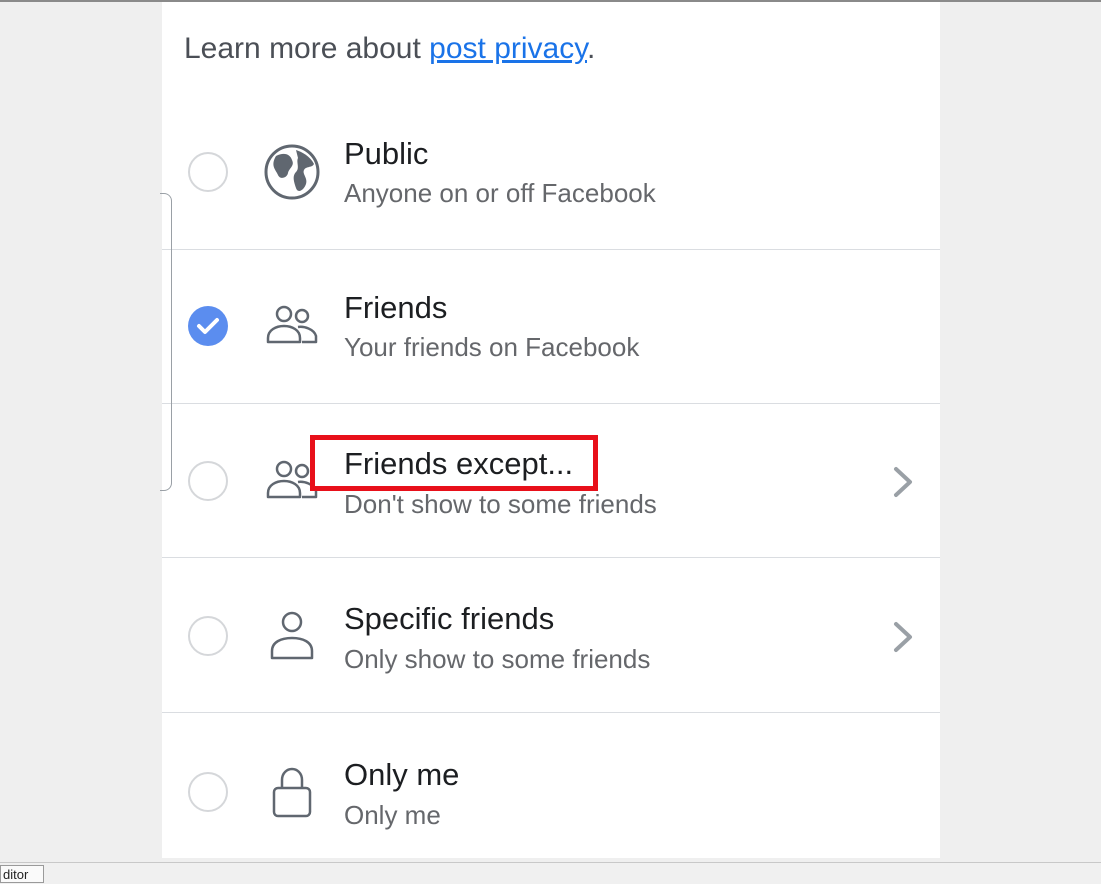 The image size is (1101, 884). I want to click on side-bracket-divider, so click(166, 342).